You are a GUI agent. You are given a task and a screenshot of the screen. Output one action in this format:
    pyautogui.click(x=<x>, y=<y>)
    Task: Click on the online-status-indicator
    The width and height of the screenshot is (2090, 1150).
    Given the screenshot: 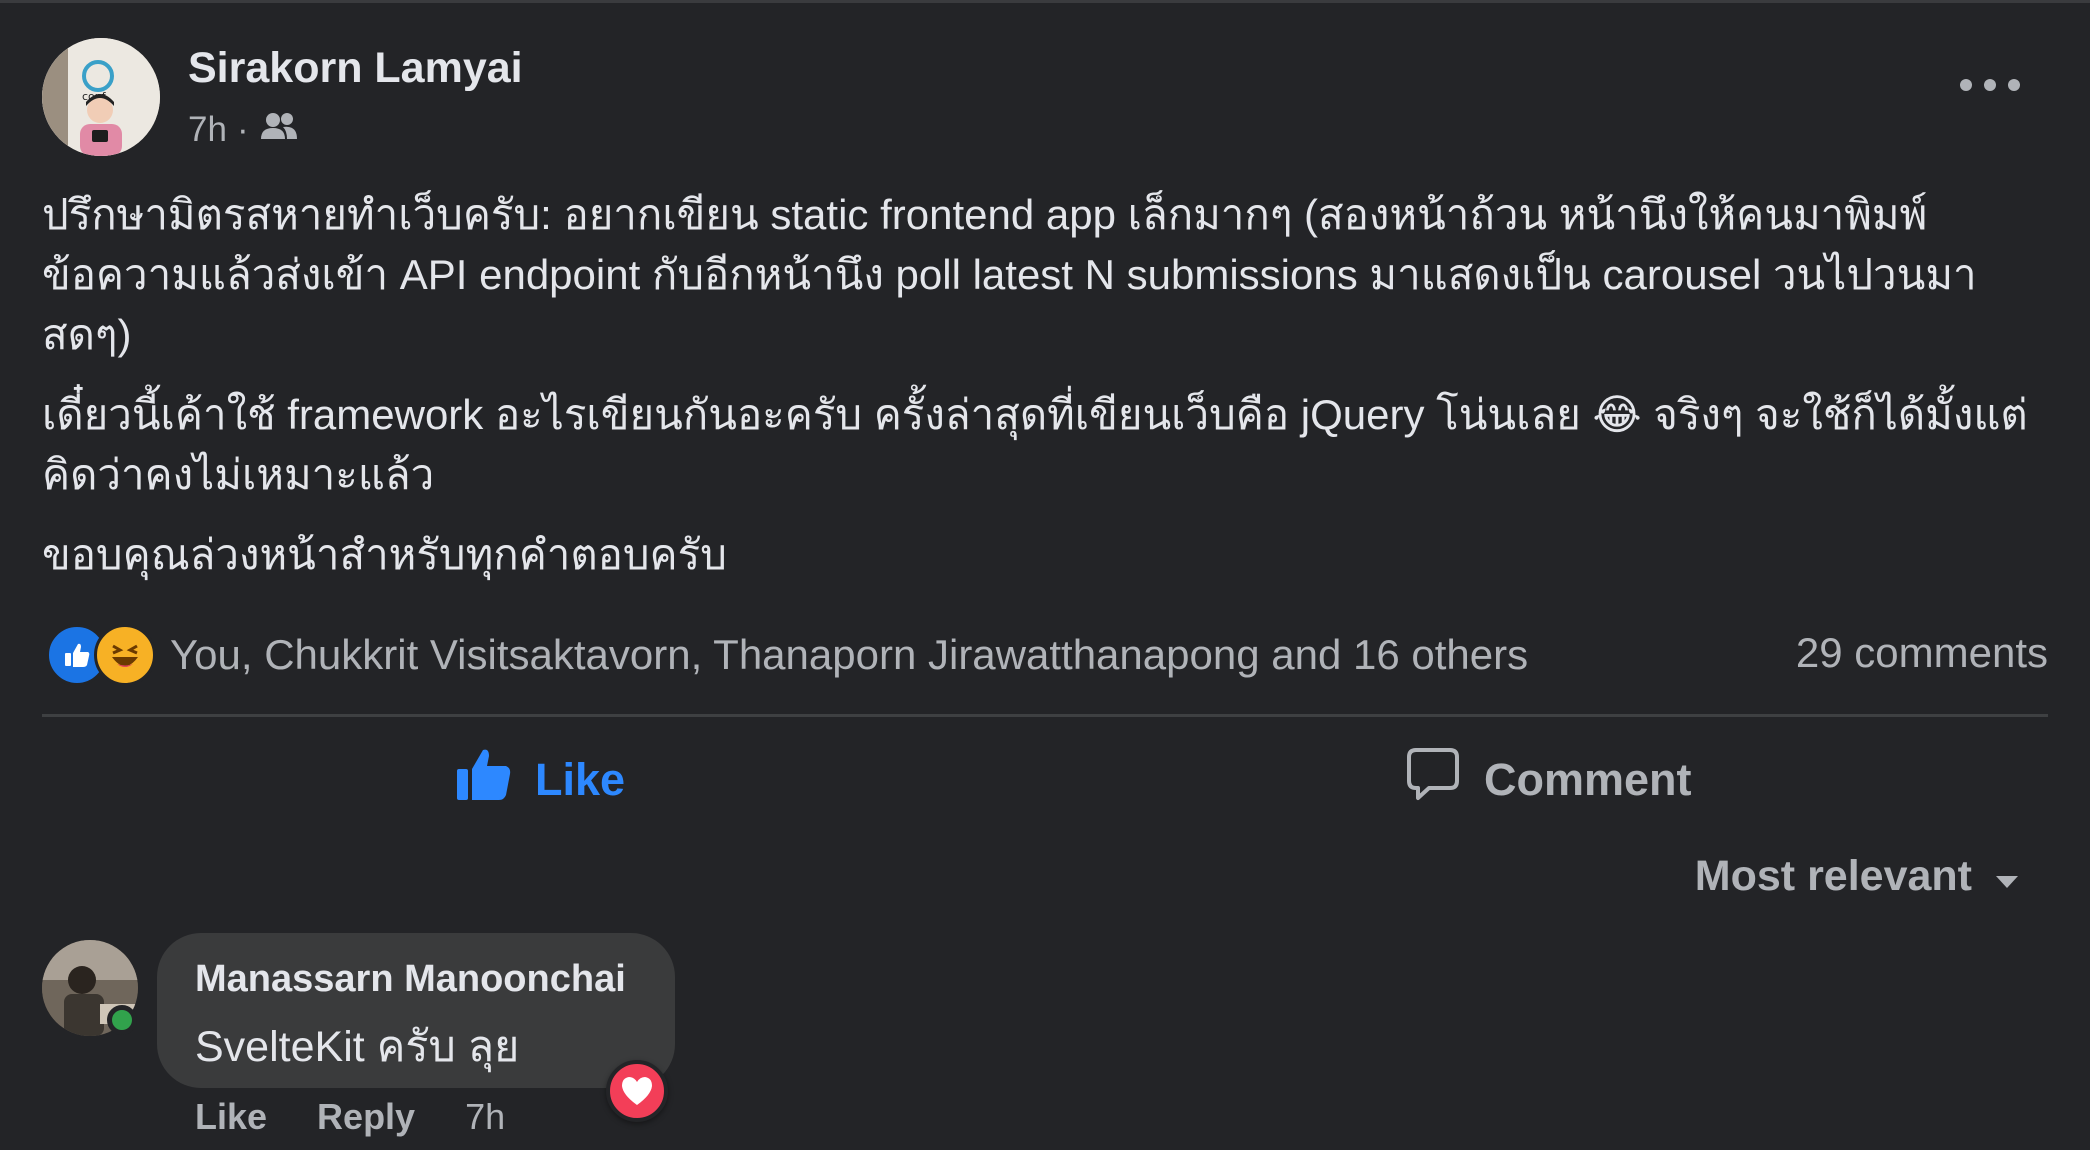 What is the action you would take?
    pyautogui.click(x=122, y=1020)
    